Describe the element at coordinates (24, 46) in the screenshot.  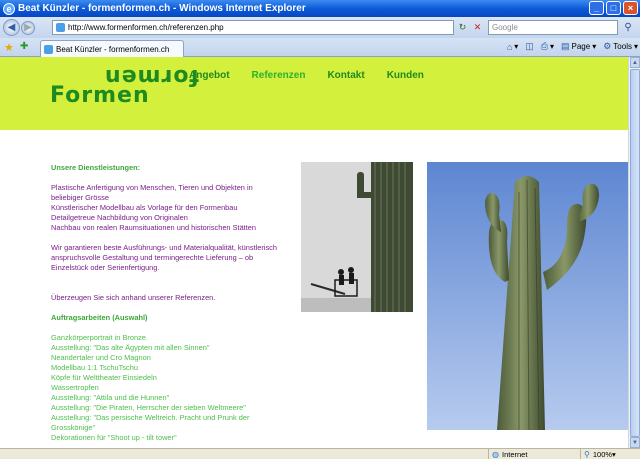
I see `add-favorites-icon: ✚` at that location.